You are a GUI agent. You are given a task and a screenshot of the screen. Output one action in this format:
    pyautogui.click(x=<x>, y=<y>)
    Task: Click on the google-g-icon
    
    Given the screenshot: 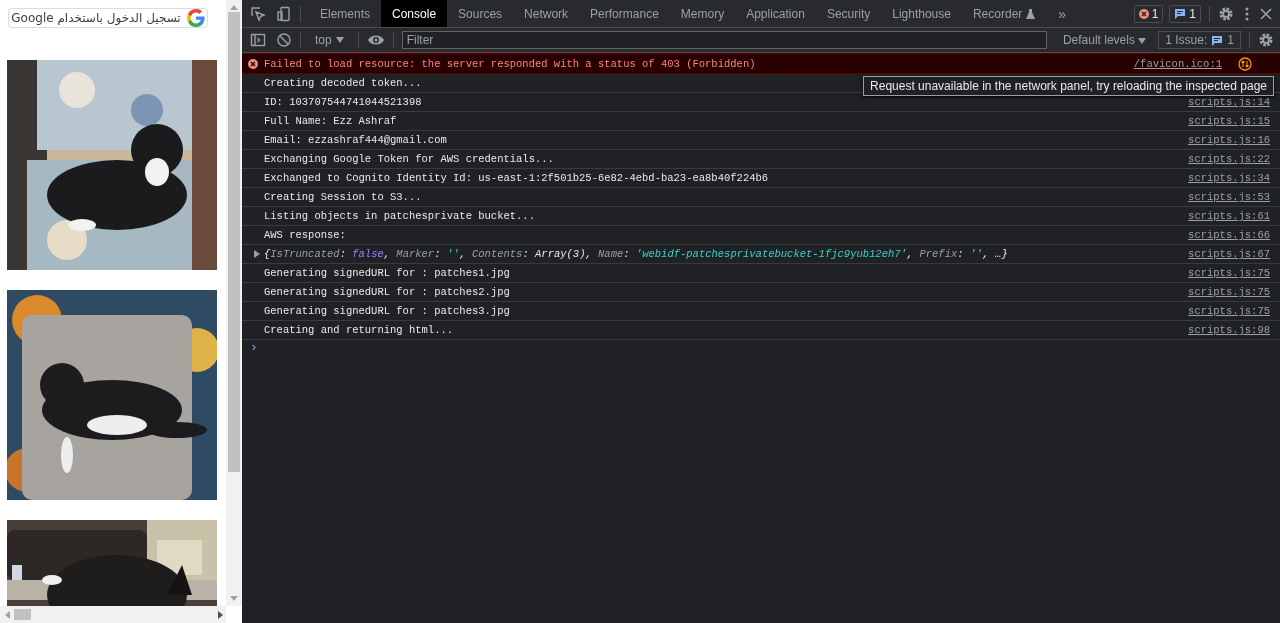 What is the action you would take?
    pyautogui.click(x=195, y=18)
    